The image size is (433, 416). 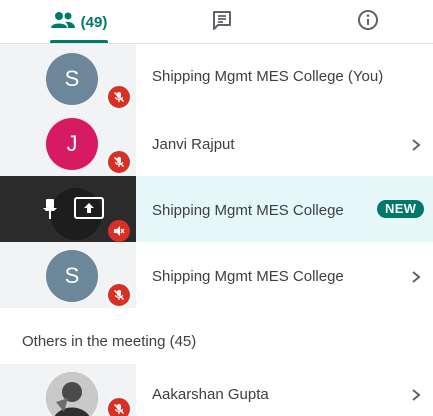 I want to click on new-badge: NEW, so click(x=401, y=209).